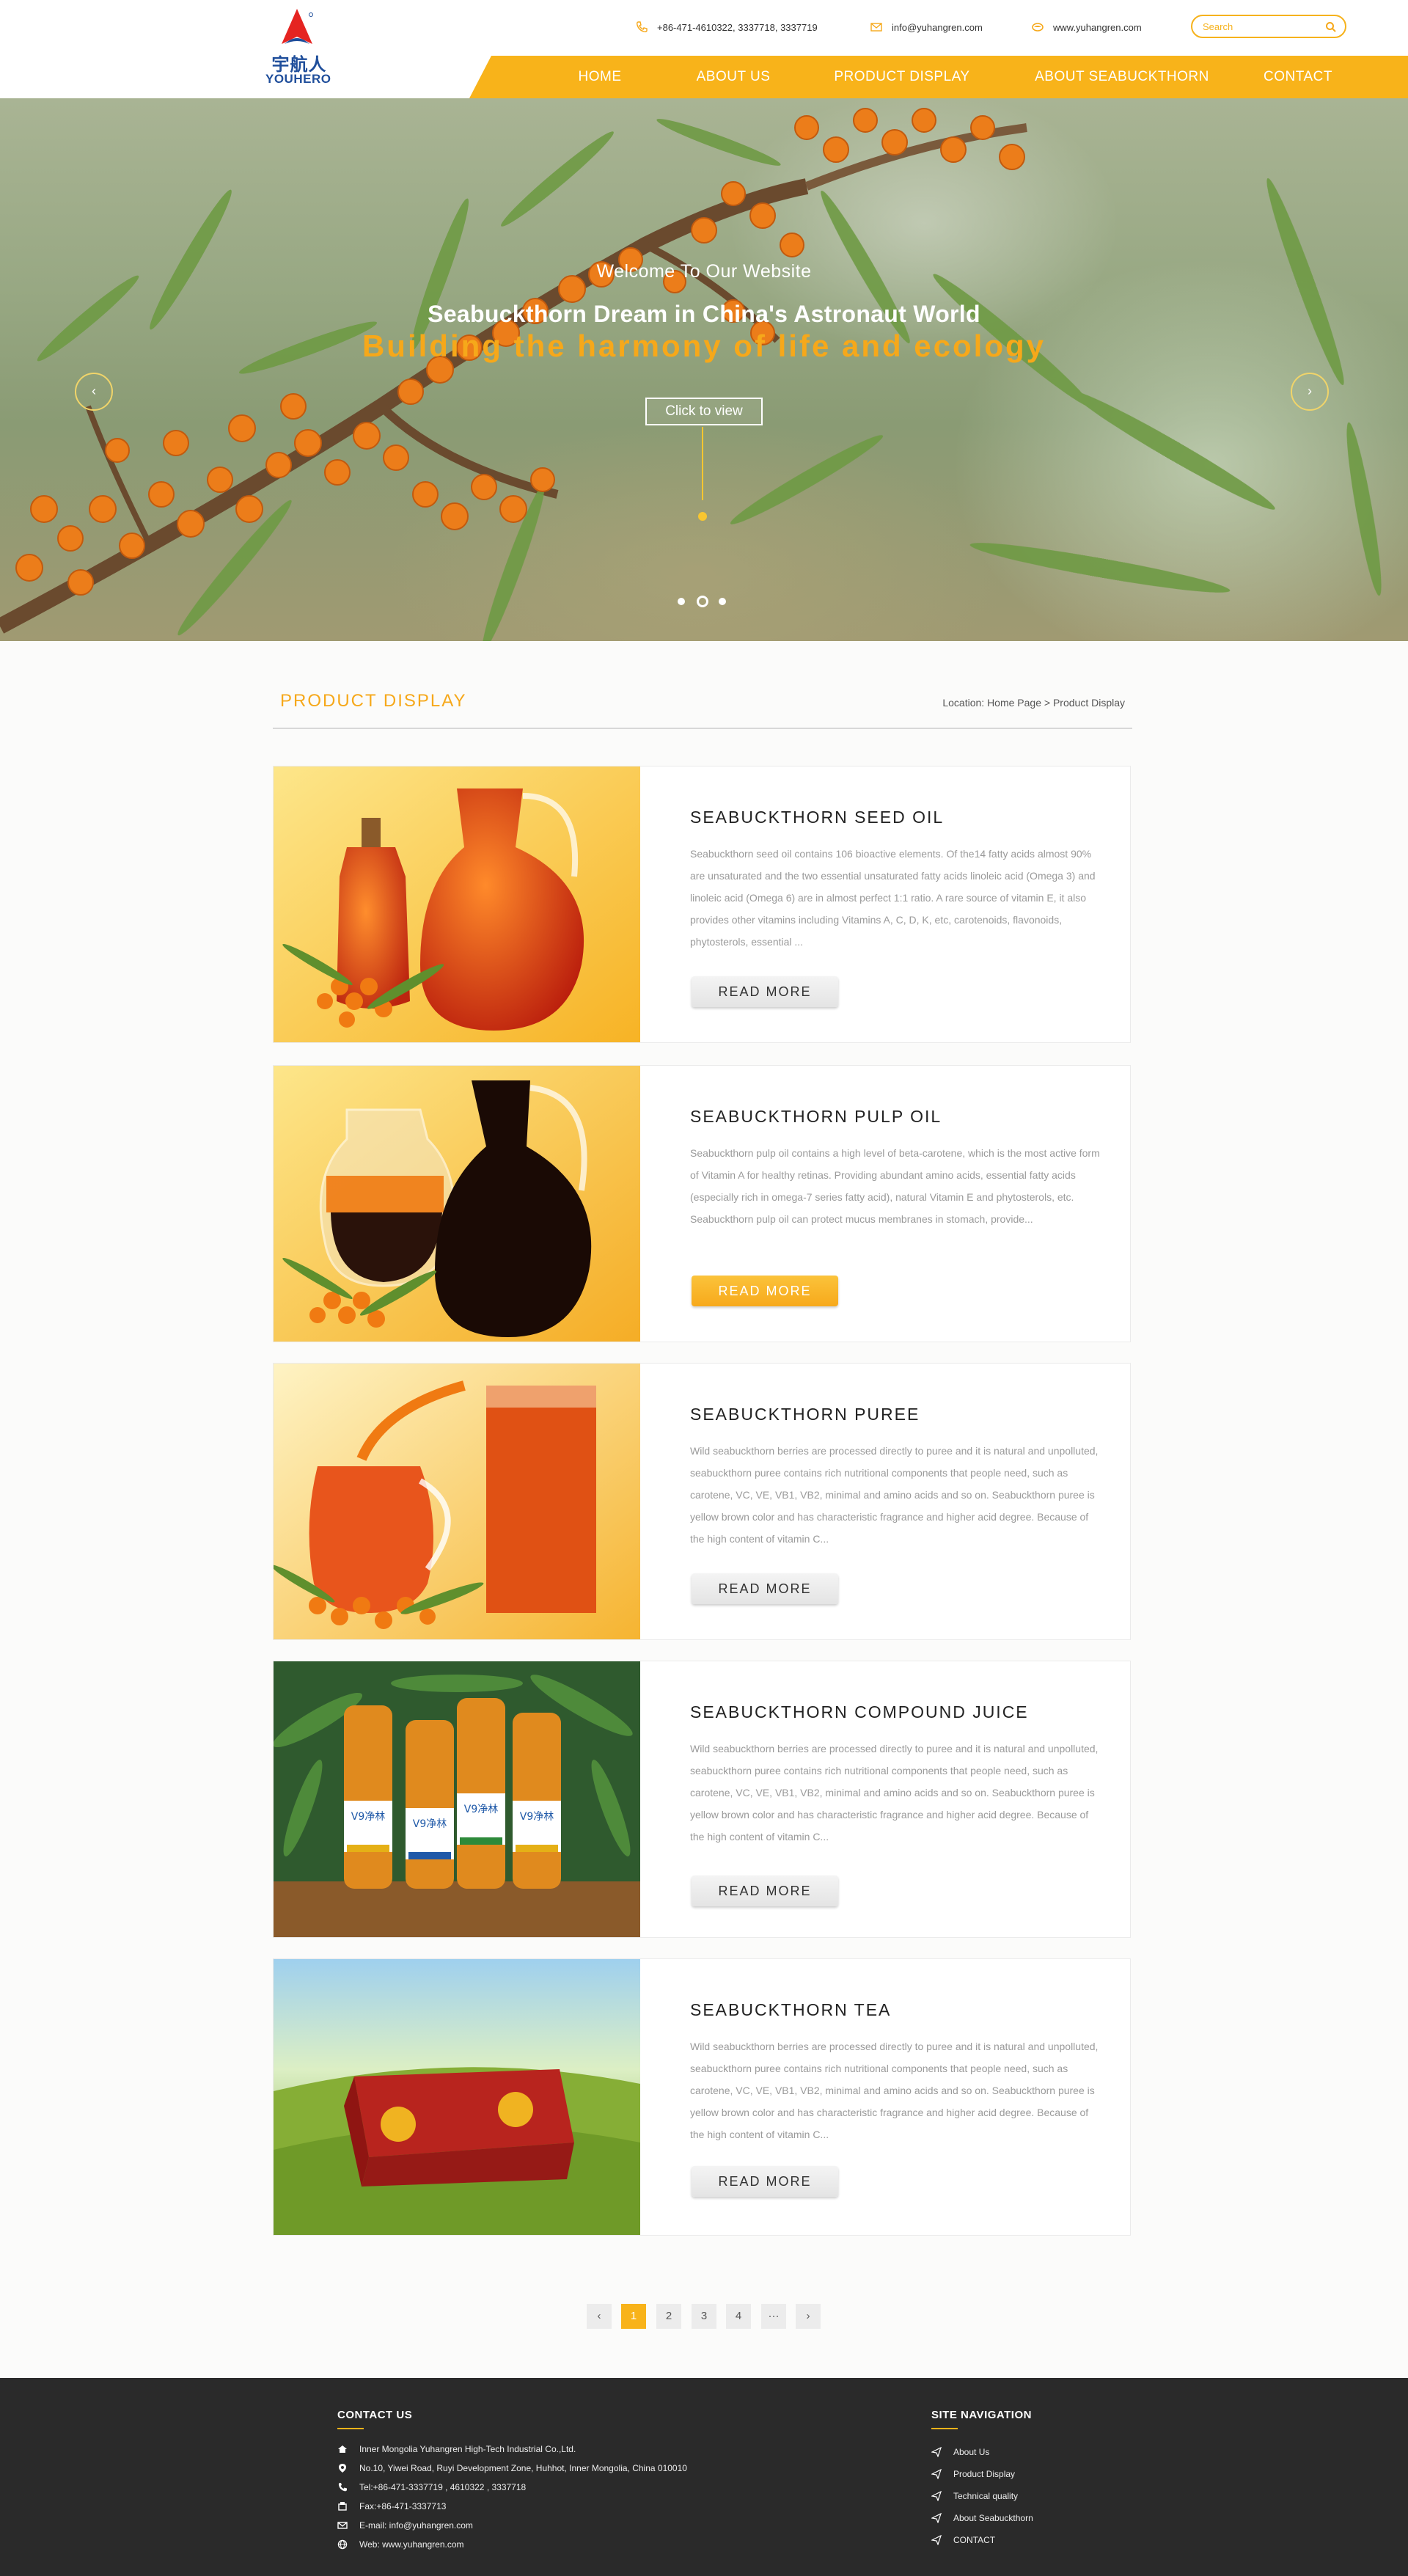 The width and height of the screenshot is (1408, 2576). I want to click on chevron-left-icon: ‹, so click(94, 391).